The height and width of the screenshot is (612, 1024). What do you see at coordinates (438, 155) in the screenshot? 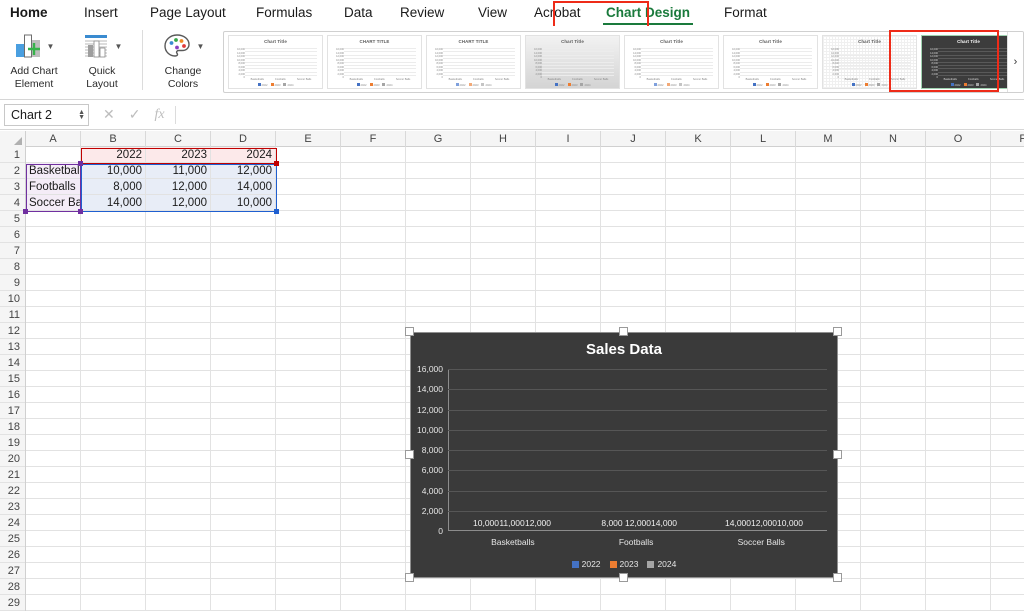
I see `cell-G1` at bounding box center [438, 155].